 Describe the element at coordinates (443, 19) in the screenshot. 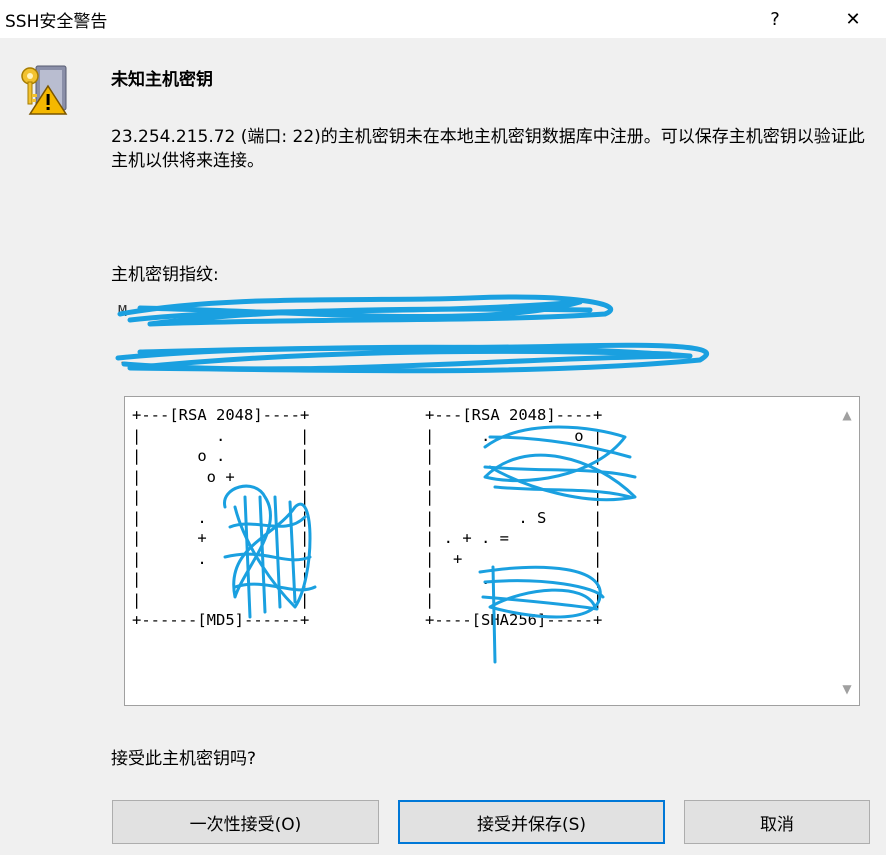

I see `title-bar: SSH安全警告 ? ✕` at that location.